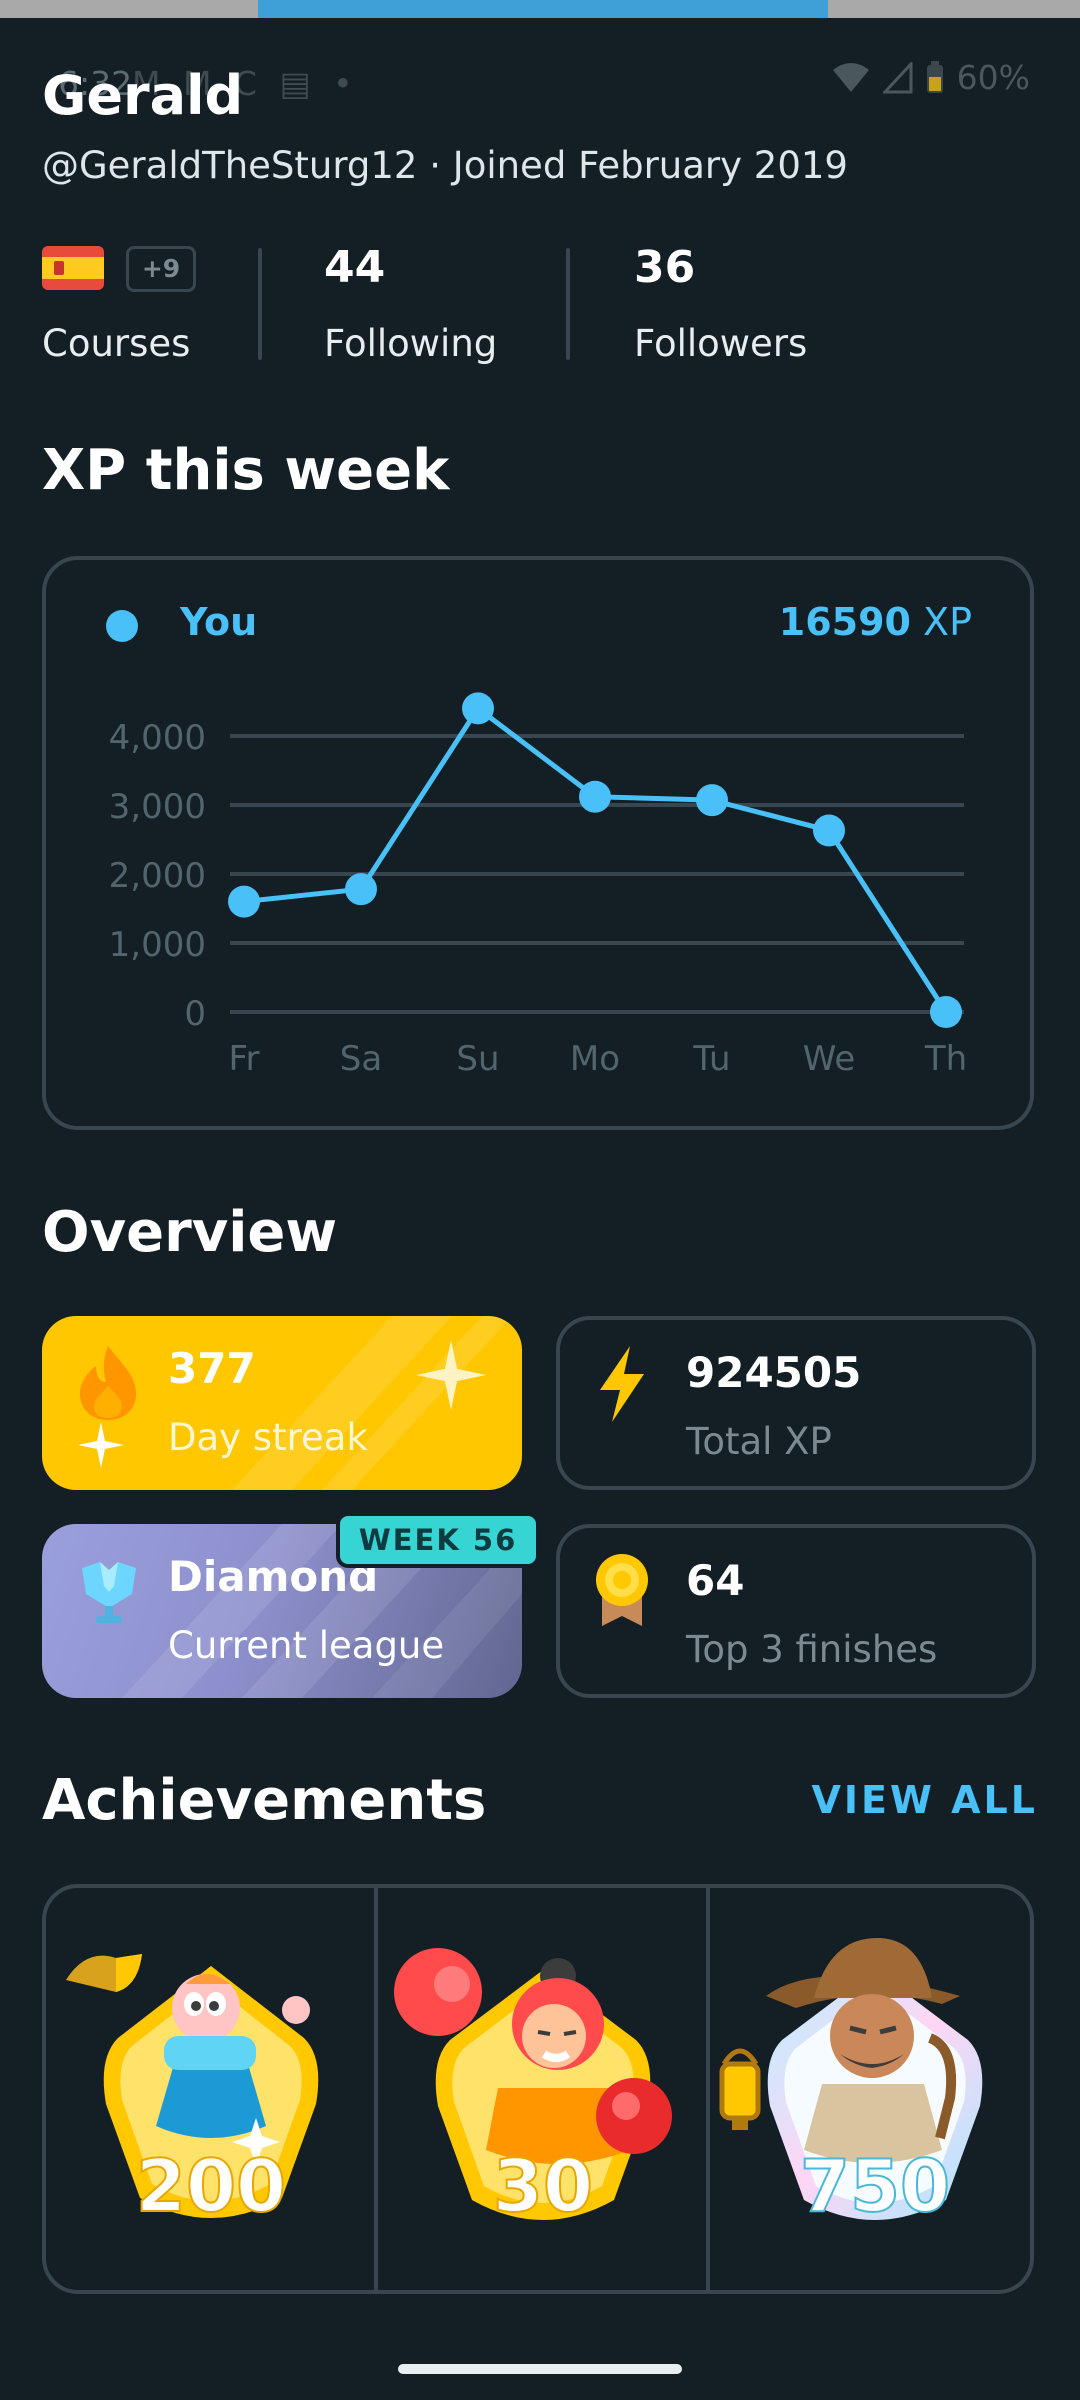  Describe the element at coordinates (157, 807) in the screenshot. I see `y-tick-label: 3,000` at that location.